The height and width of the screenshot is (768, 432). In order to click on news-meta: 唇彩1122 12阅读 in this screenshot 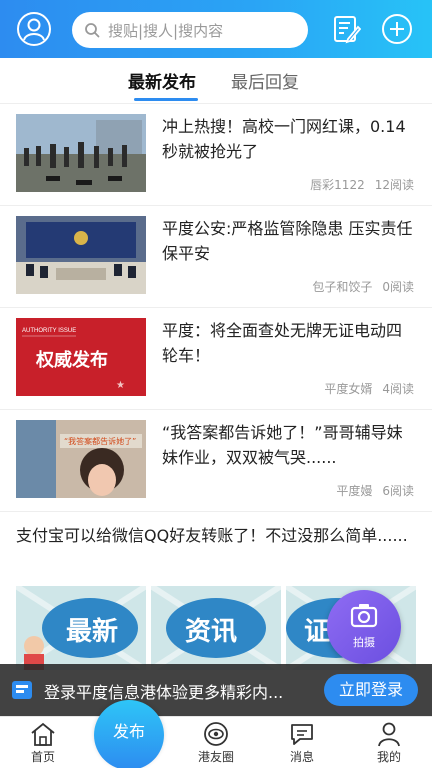, I will do `click(362, 184)`.